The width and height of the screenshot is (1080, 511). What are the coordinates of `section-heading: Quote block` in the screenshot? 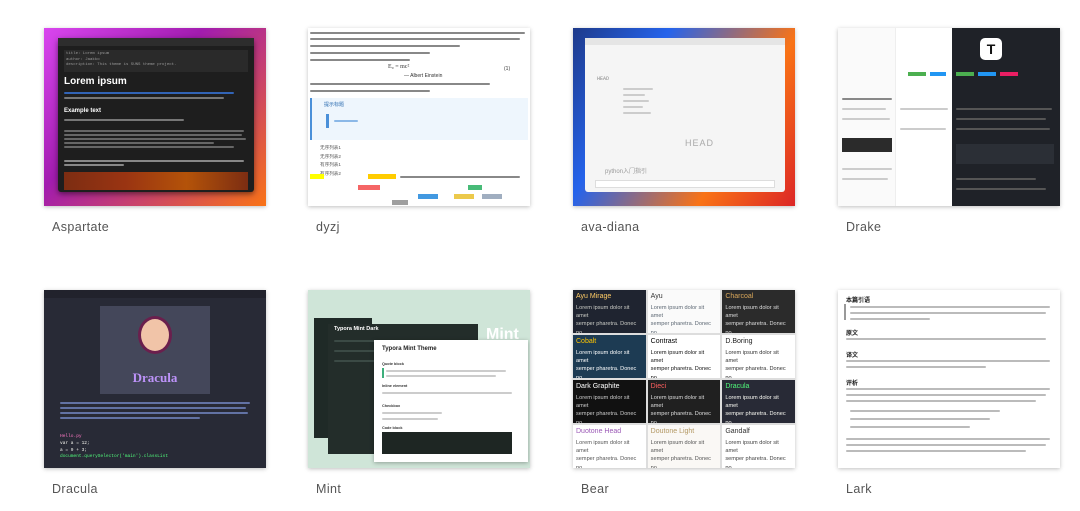 It's located at (393, 364).